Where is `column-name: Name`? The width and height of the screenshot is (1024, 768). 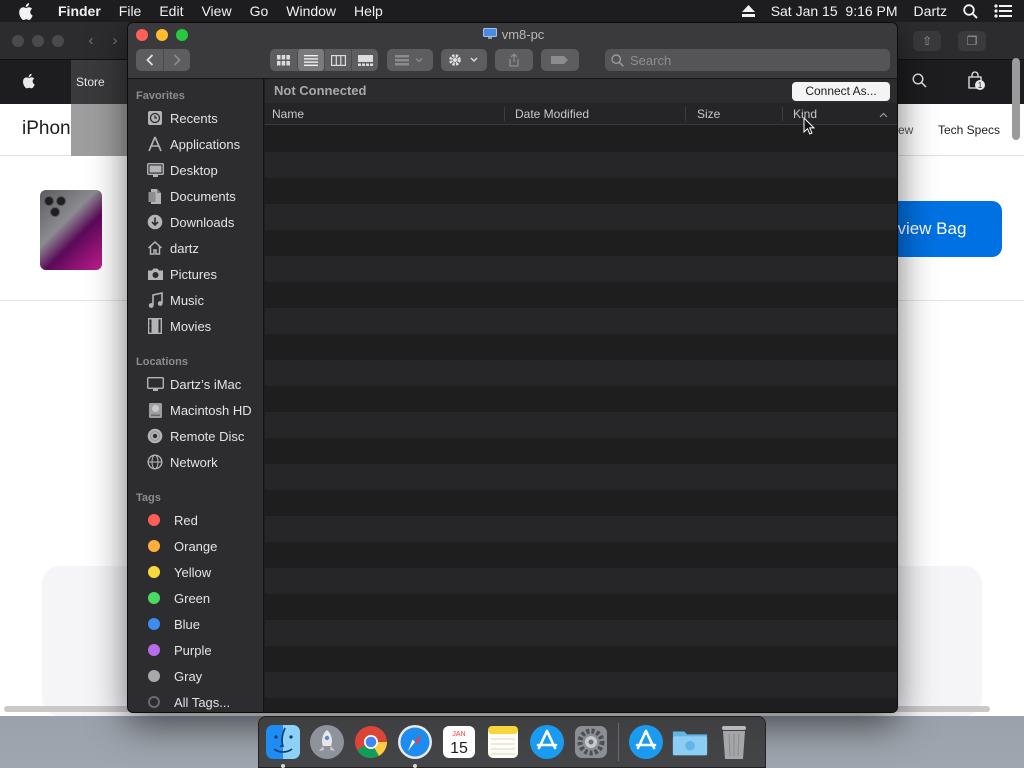 column-name: Name is located at coordinates (288, 114).